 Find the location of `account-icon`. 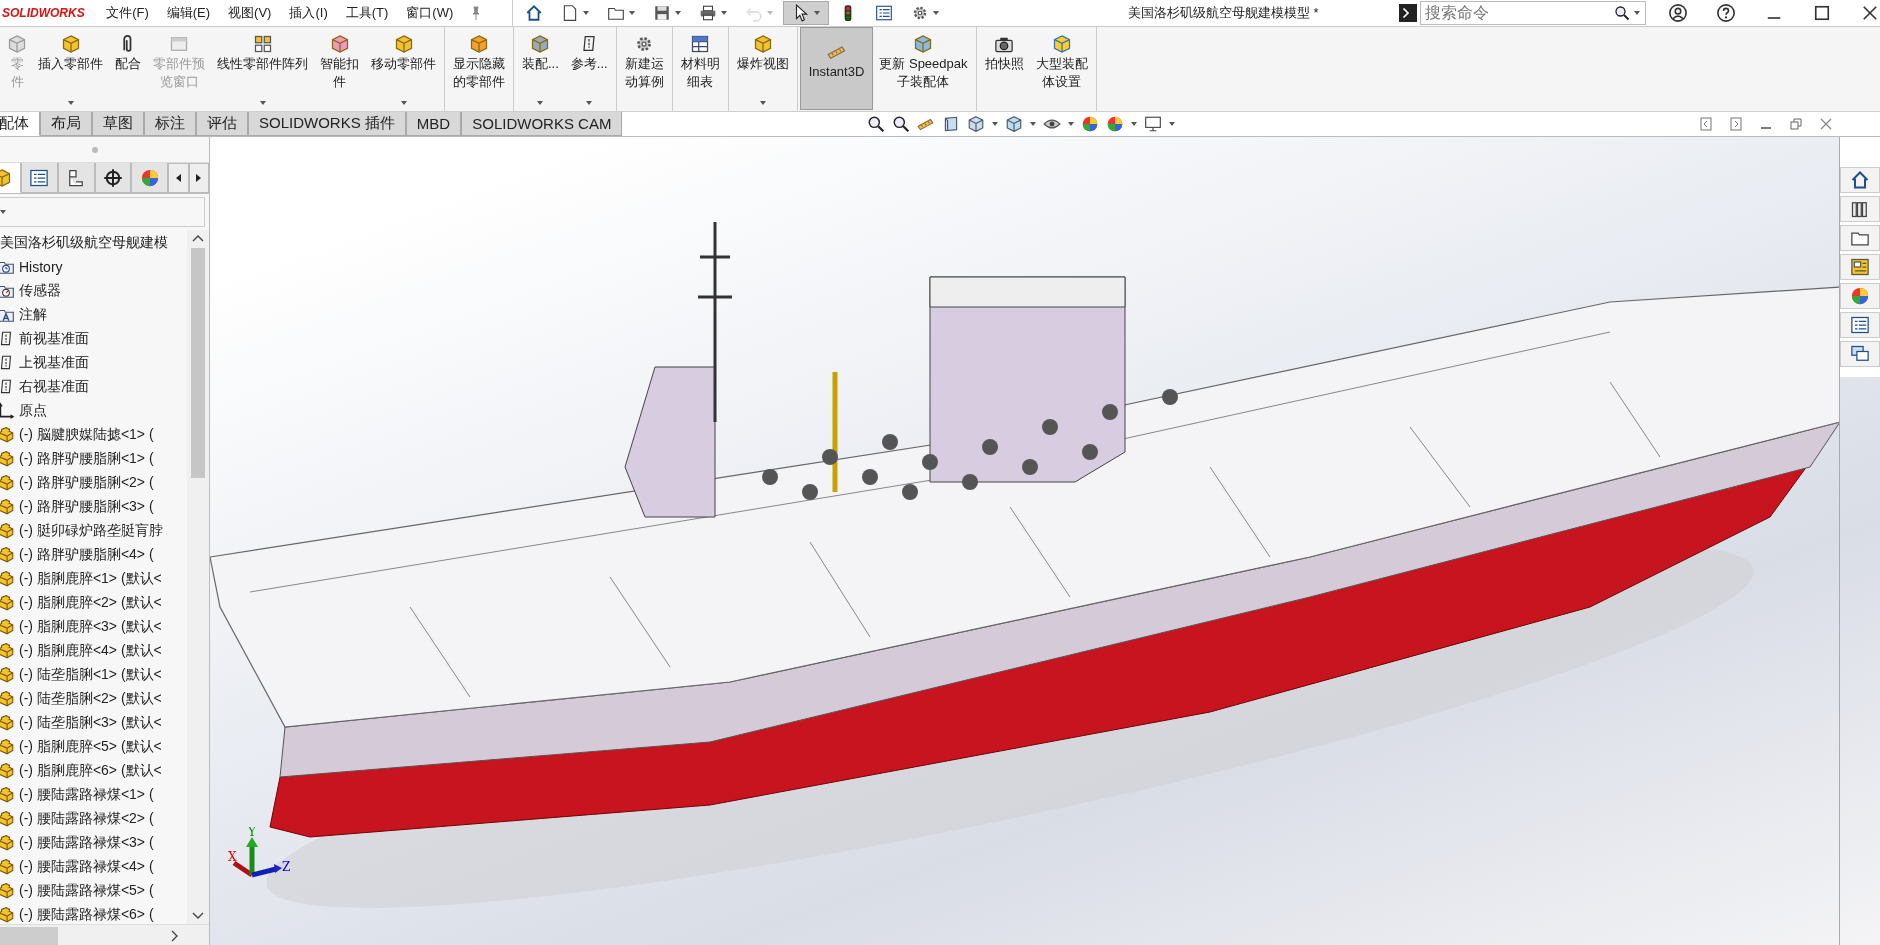

account-icon is located at coordinates (1678, 13).